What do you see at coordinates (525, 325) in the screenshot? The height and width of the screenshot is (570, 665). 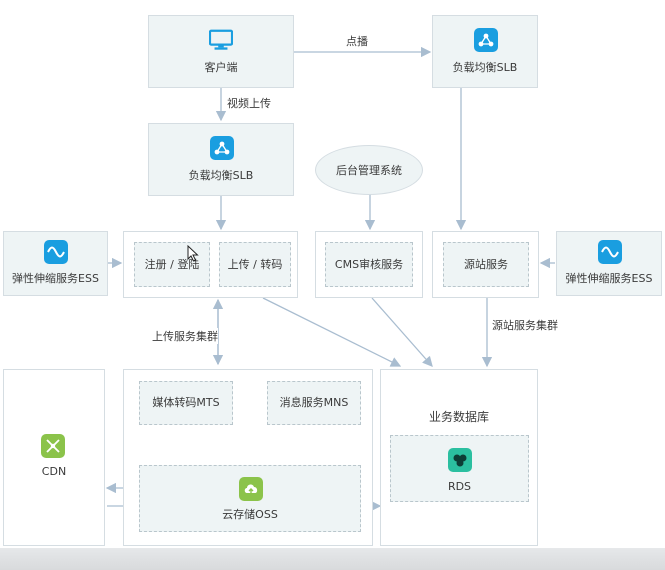 I see `edge-label-origin-cluster: 源站服务集群` at bounding box center [525, 325].